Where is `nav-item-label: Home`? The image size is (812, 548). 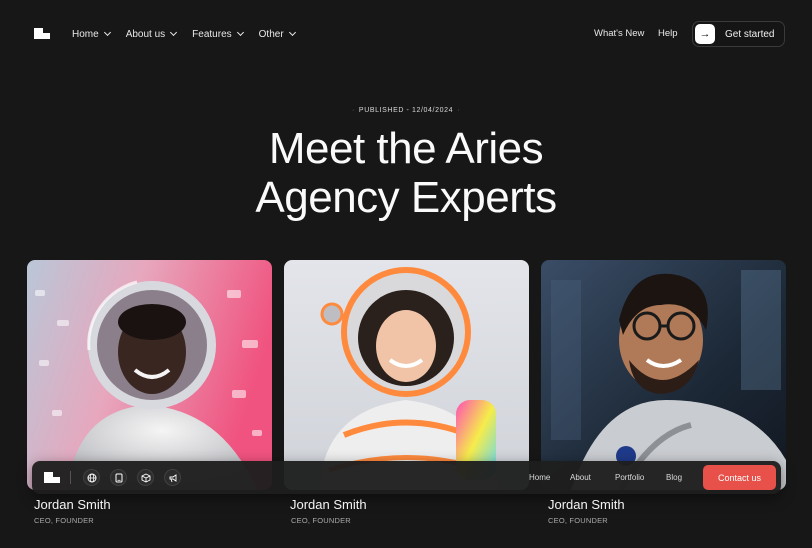
nav-item-label: Home is located at coordinates (85, 34).